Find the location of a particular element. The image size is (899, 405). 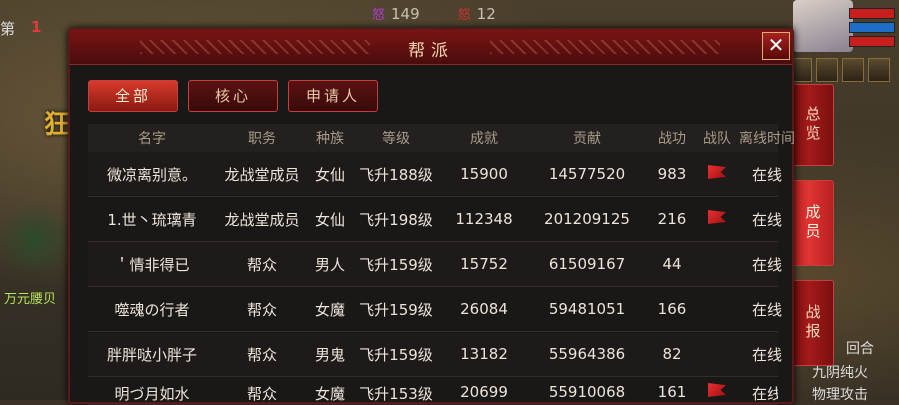

member-level: 飞升153级 is located at coordinates (396, 394).